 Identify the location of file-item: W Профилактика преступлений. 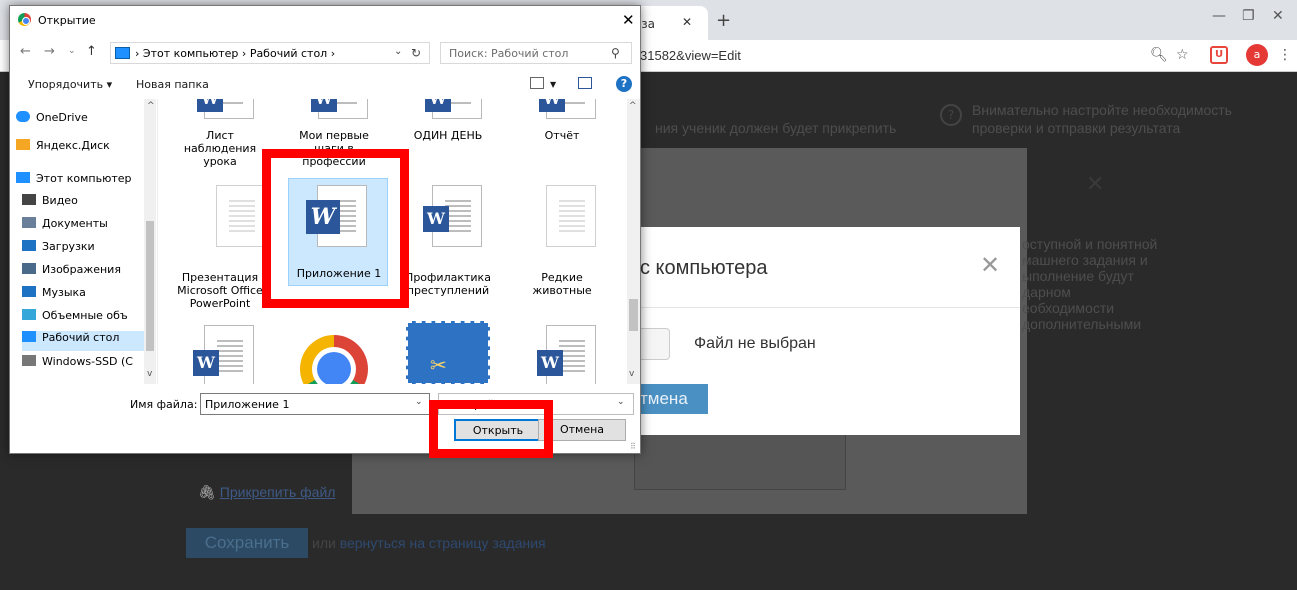
(448, 244).